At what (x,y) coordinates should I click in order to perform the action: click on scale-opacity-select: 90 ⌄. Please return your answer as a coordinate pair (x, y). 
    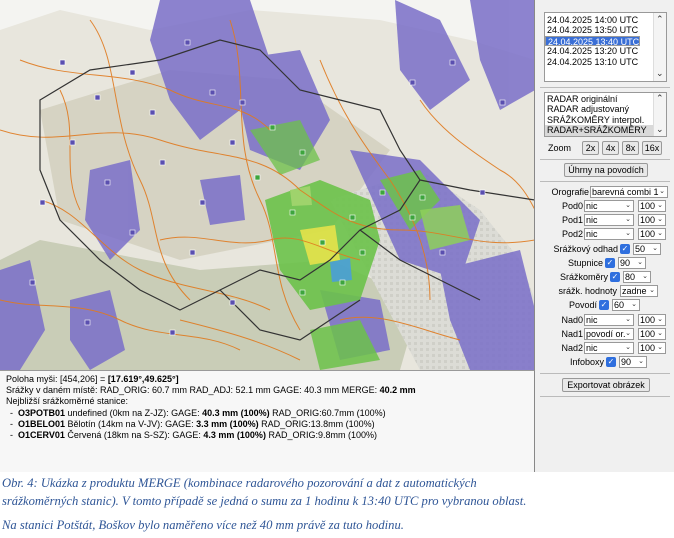
    Looking at the image, I should click on (632, 263).